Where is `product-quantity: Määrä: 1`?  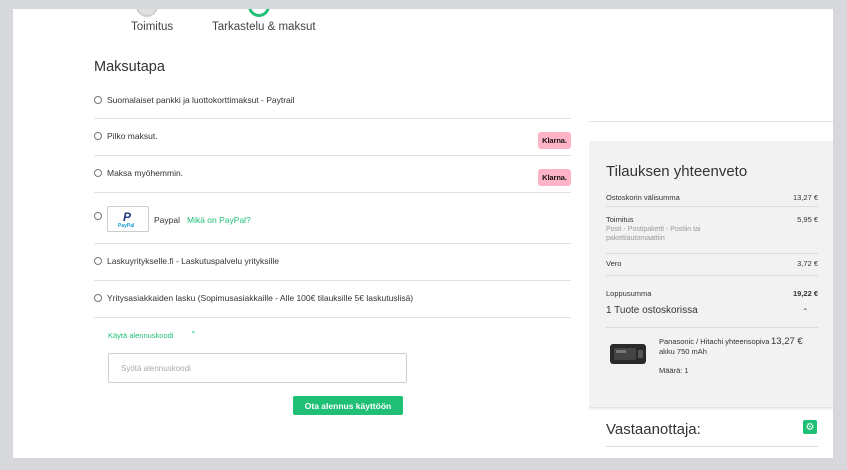
product-quantity: Määrä: 1 is located at coordinates (674, 370).